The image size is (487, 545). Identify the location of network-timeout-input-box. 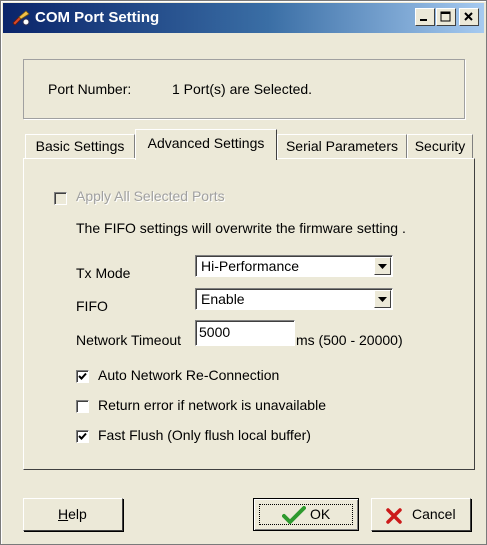
(245, 333).